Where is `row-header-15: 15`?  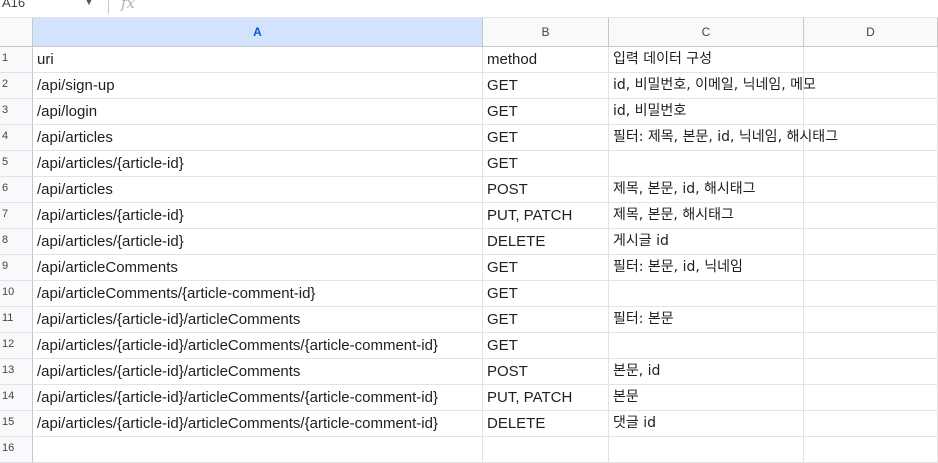
row-header-15: 15 is located at coordinates (16, 424).